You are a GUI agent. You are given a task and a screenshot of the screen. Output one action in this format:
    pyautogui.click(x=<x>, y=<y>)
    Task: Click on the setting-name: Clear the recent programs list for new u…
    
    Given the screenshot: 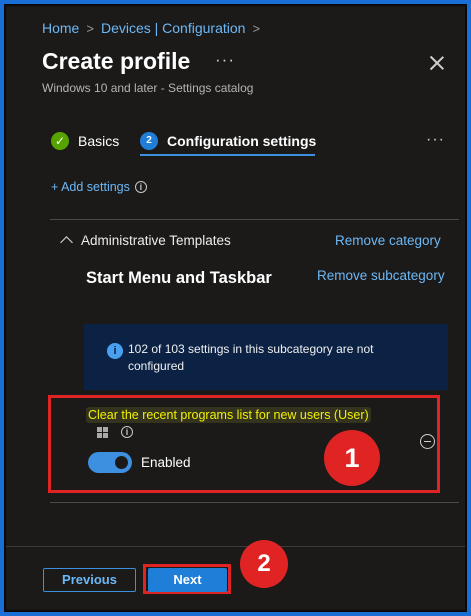 What is the action you would take?
    pyautogui.click(x=228, y=415)
    